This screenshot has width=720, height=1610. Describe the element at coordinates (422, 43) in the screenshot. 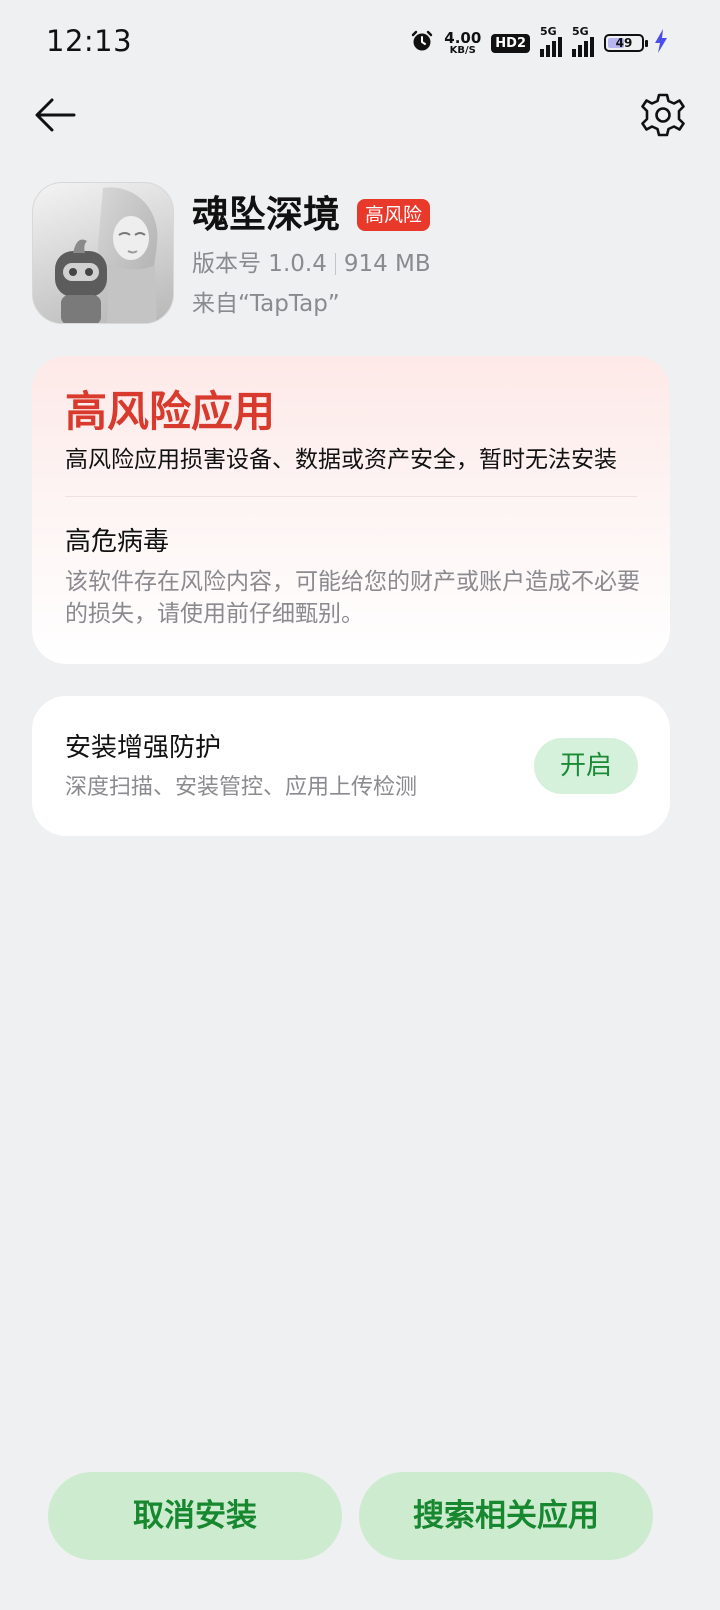

I see `alarm-icon` at that location.